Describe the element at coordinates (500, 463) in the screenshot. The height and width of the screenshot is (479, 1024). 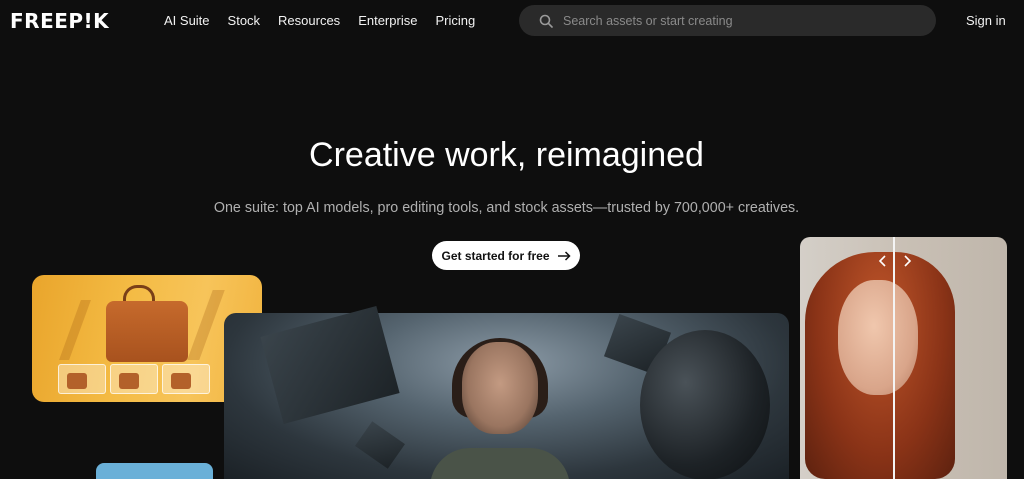
I see `person-body` at that location.